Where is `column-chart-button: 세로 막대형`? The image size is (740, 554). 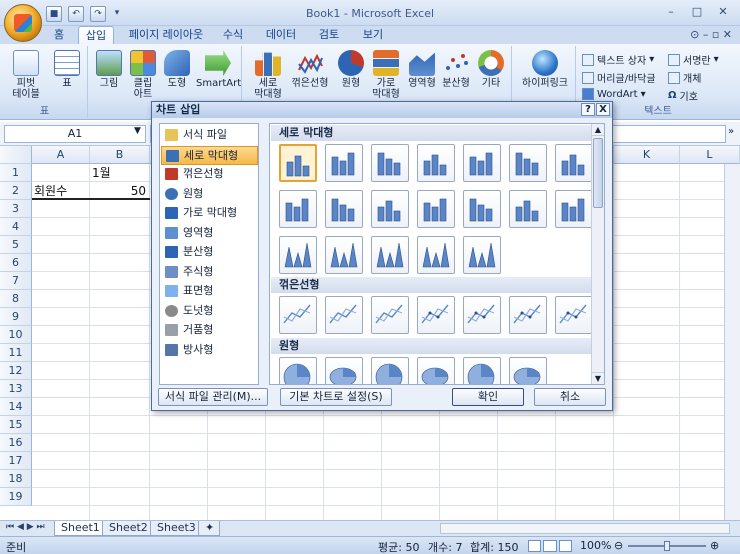
column-chart-button: 세로 막대형 is located at coordinates (268, 75).